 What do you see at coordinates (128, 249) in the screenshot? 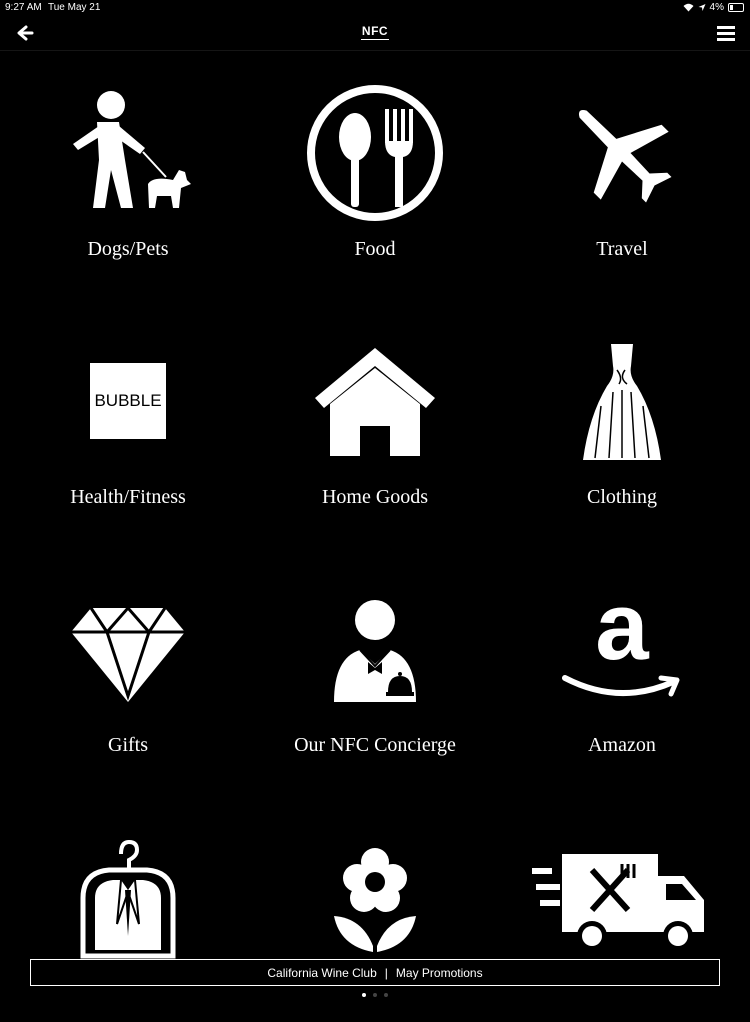
I see `category-label: Dogs/Pets` at bounding box center [128, 249].